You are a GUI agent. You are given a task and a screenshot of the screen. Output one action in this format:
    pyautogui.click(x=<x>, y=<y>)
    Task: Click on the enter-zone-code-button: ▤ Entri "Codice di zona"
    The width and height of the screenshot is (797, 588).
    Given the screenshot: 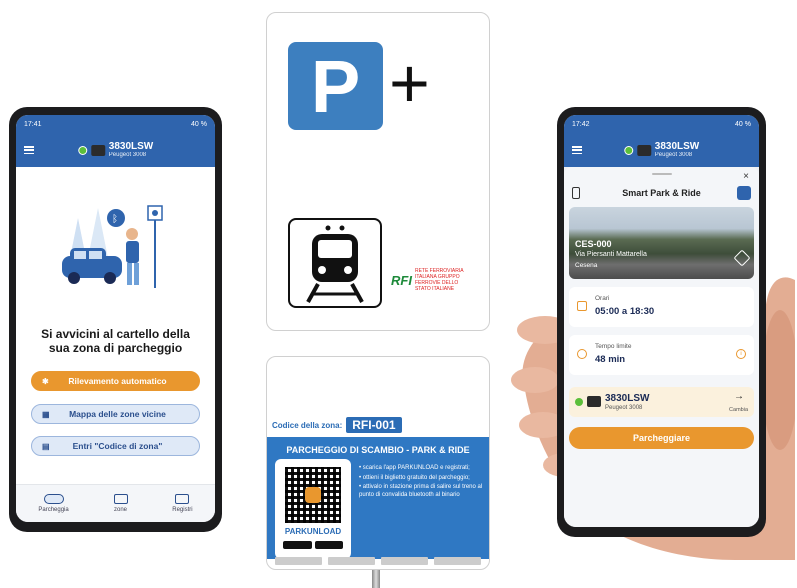 What is the action you would take?
    pyautogui.click(x=115, y=446)
    